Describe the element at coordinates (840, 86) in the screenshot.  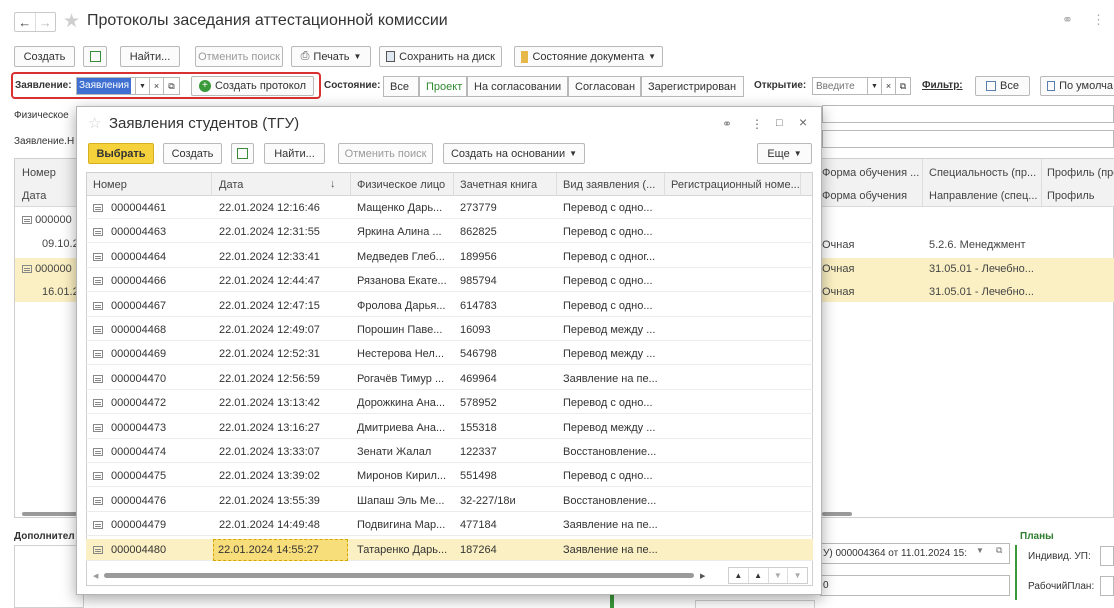
I see `open-input` at that location.